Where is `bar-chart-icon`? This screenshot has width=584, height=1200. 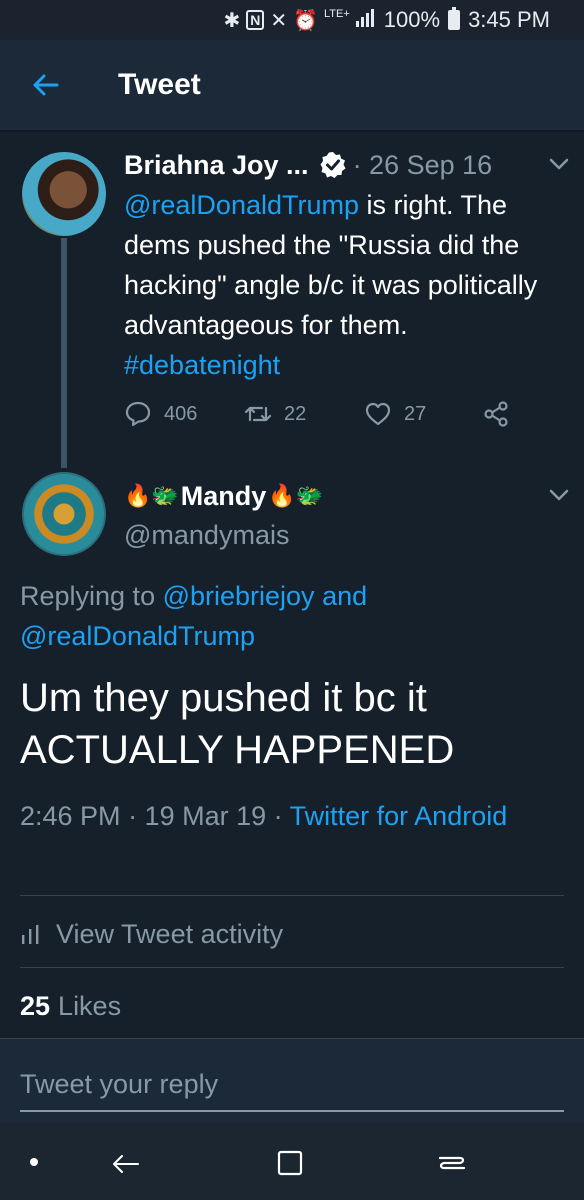 bar-chart-icon is located at coordinates (30, 934).